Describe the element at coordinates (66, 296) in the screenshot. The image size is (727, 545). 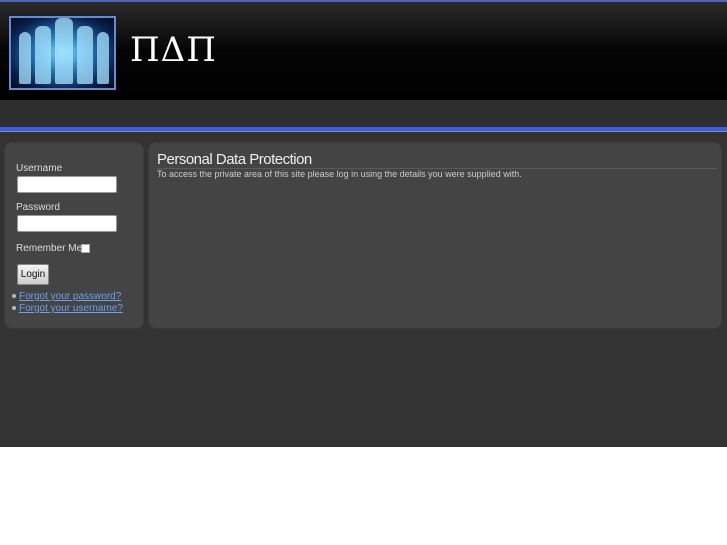
I see `forgot-password-link: Forgot your password?` at that location.